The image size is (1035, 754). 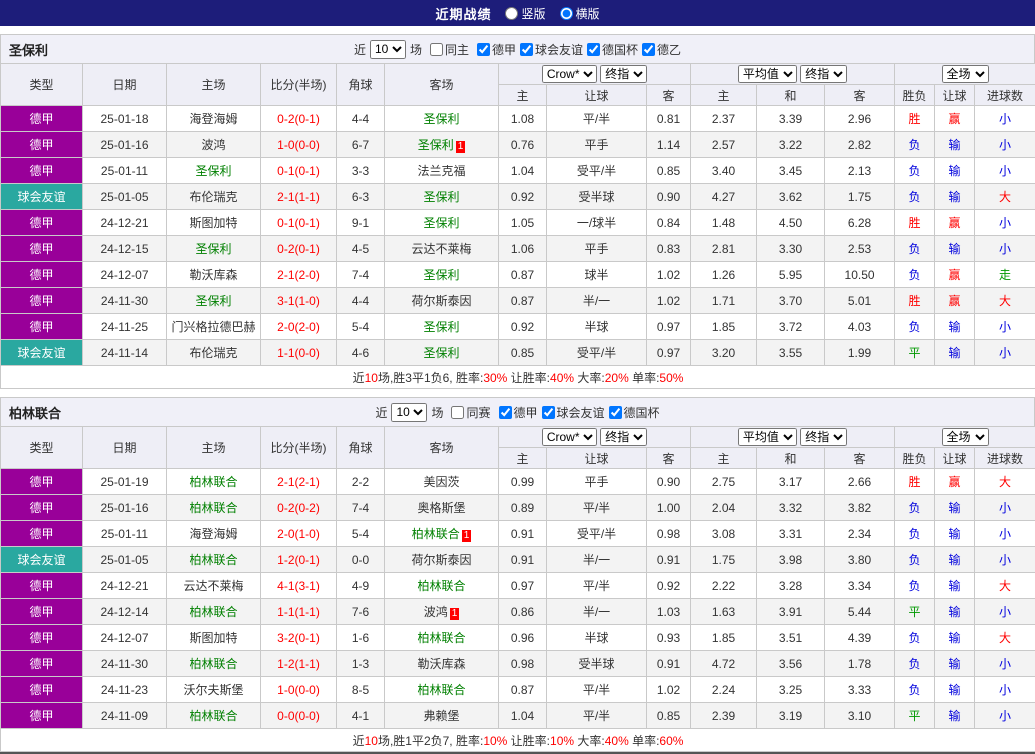 What do you see at coordinates (791, 197) in the screenshot?
I see `avg-draw-cell: 3.62` at bounding box center [791, 197].